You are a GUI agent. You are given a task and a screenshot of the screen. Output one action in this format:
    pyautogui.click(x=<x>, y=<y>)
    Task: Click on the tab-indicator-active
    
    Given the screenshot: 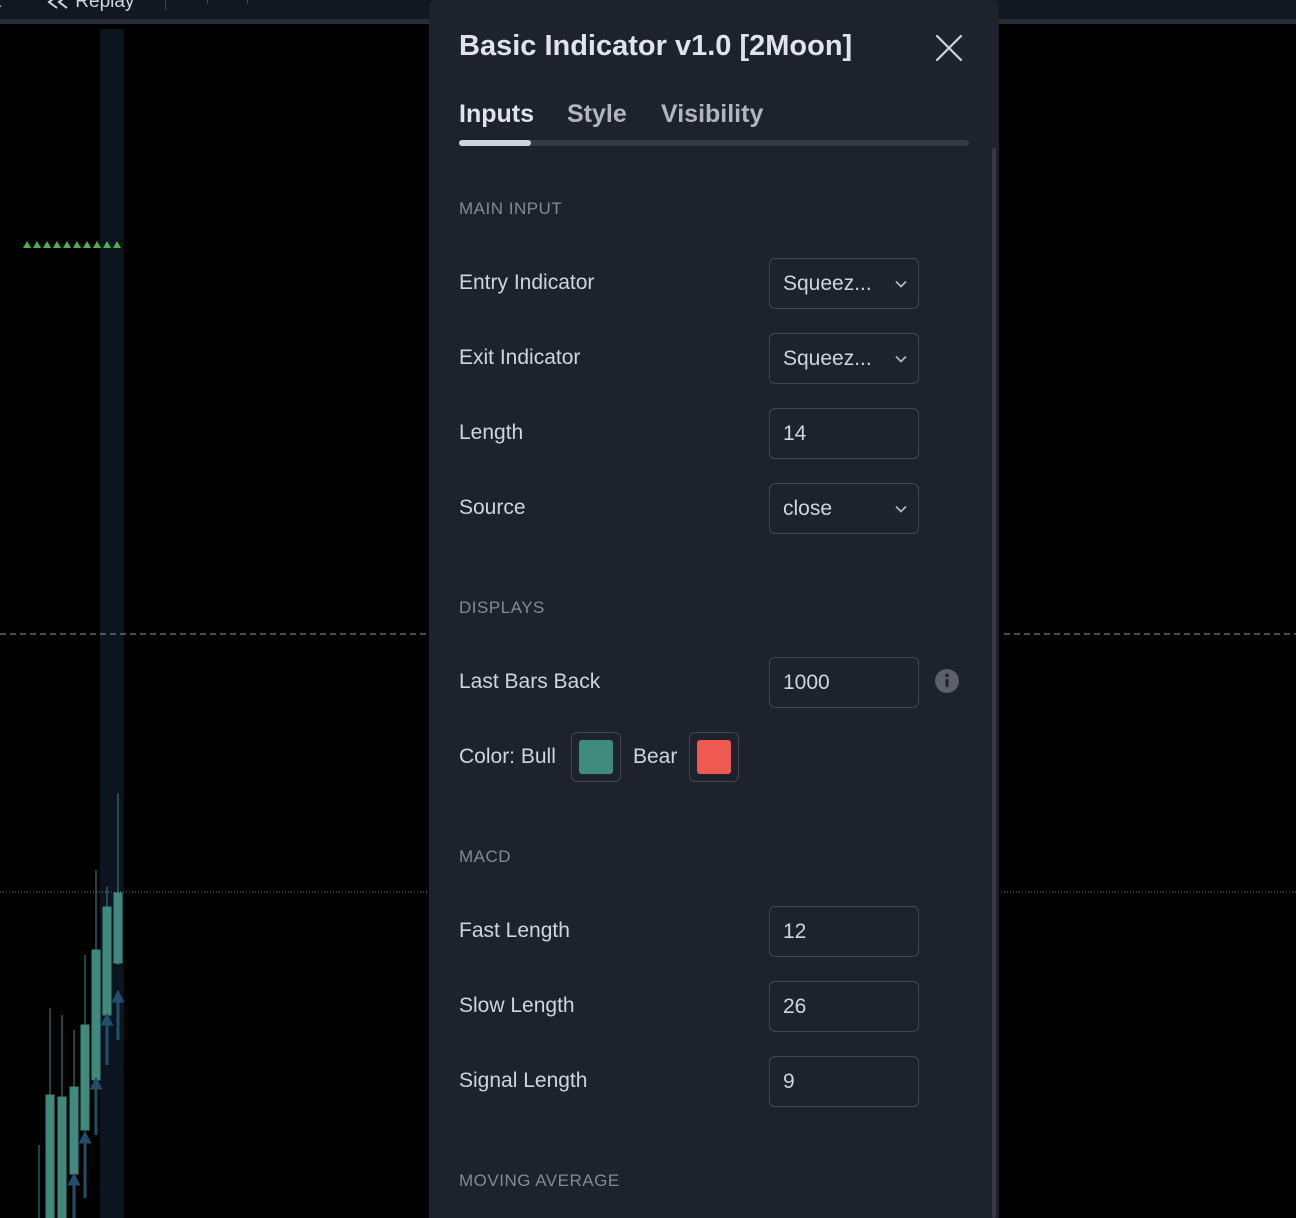 What is the action you would take?
    pyautogui.click(x=495, y=143)
    